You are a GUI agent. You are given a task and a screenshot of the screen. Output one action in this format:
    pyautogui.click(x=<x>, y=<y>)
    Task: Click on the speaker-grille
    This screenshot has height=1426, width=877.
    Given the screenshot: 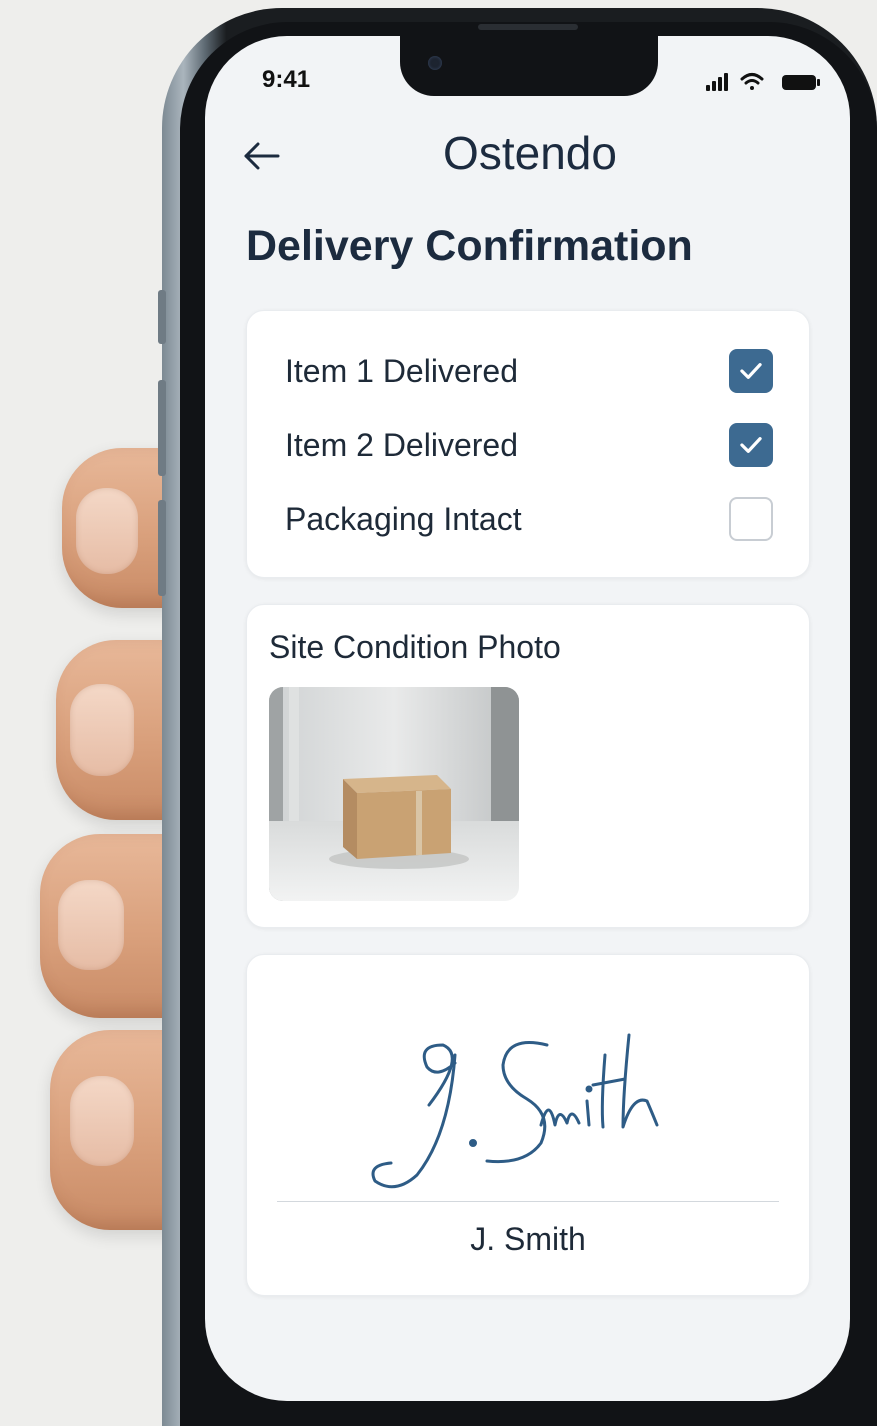 What is the action you would take?
    pyautogui.click(x=528, y=27)
    